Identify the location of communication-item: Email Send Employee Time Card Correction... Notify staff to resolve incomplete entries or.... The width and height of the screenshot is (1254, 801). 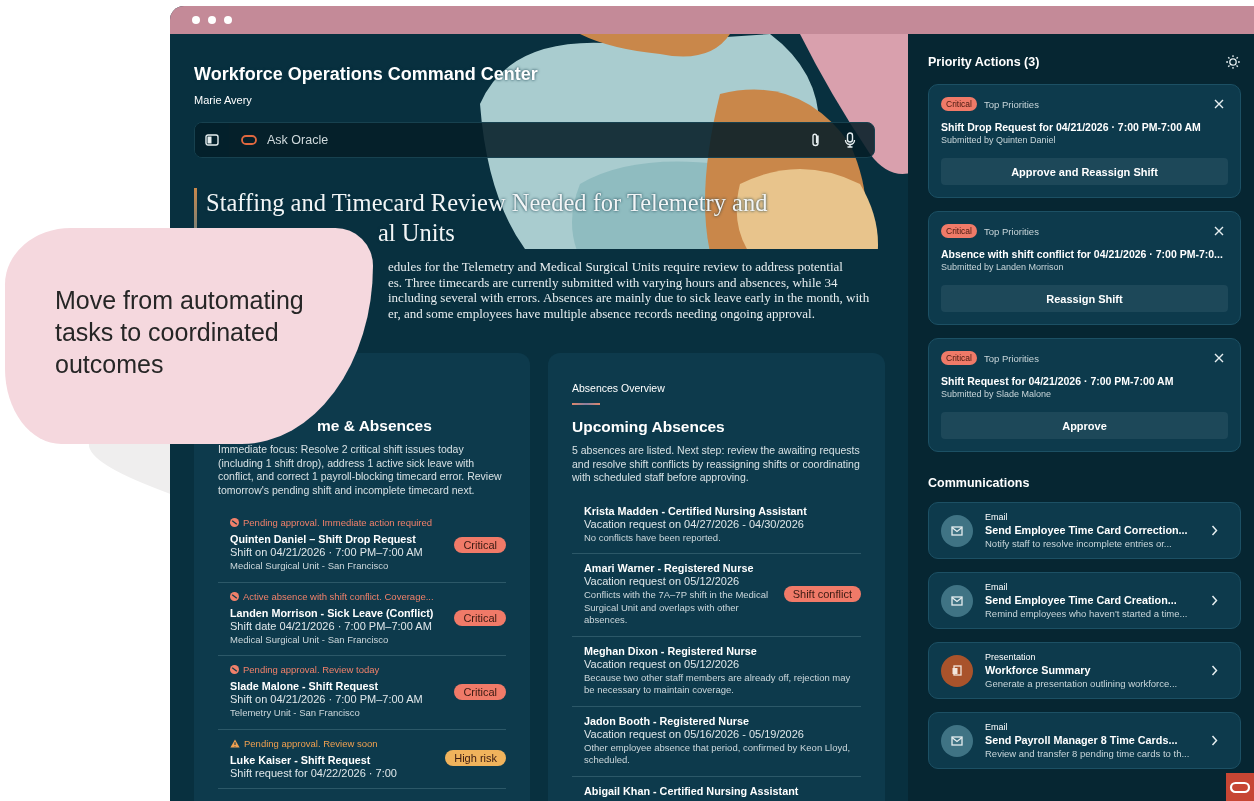
(1084, 530).